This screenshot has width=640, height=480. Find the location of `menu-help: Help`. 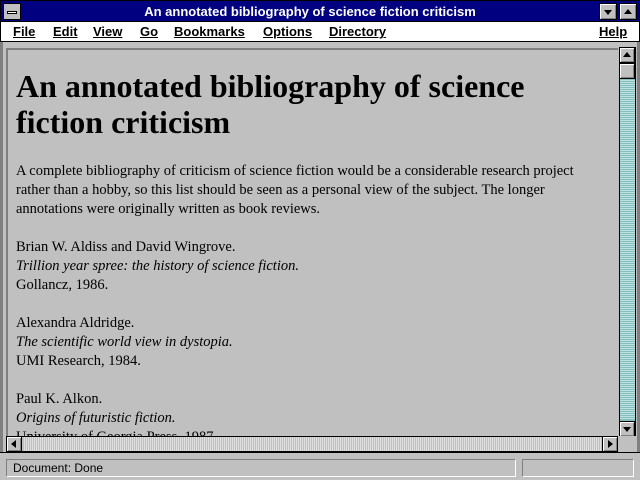

menu-help: Help is located at coordinates (613, 31).